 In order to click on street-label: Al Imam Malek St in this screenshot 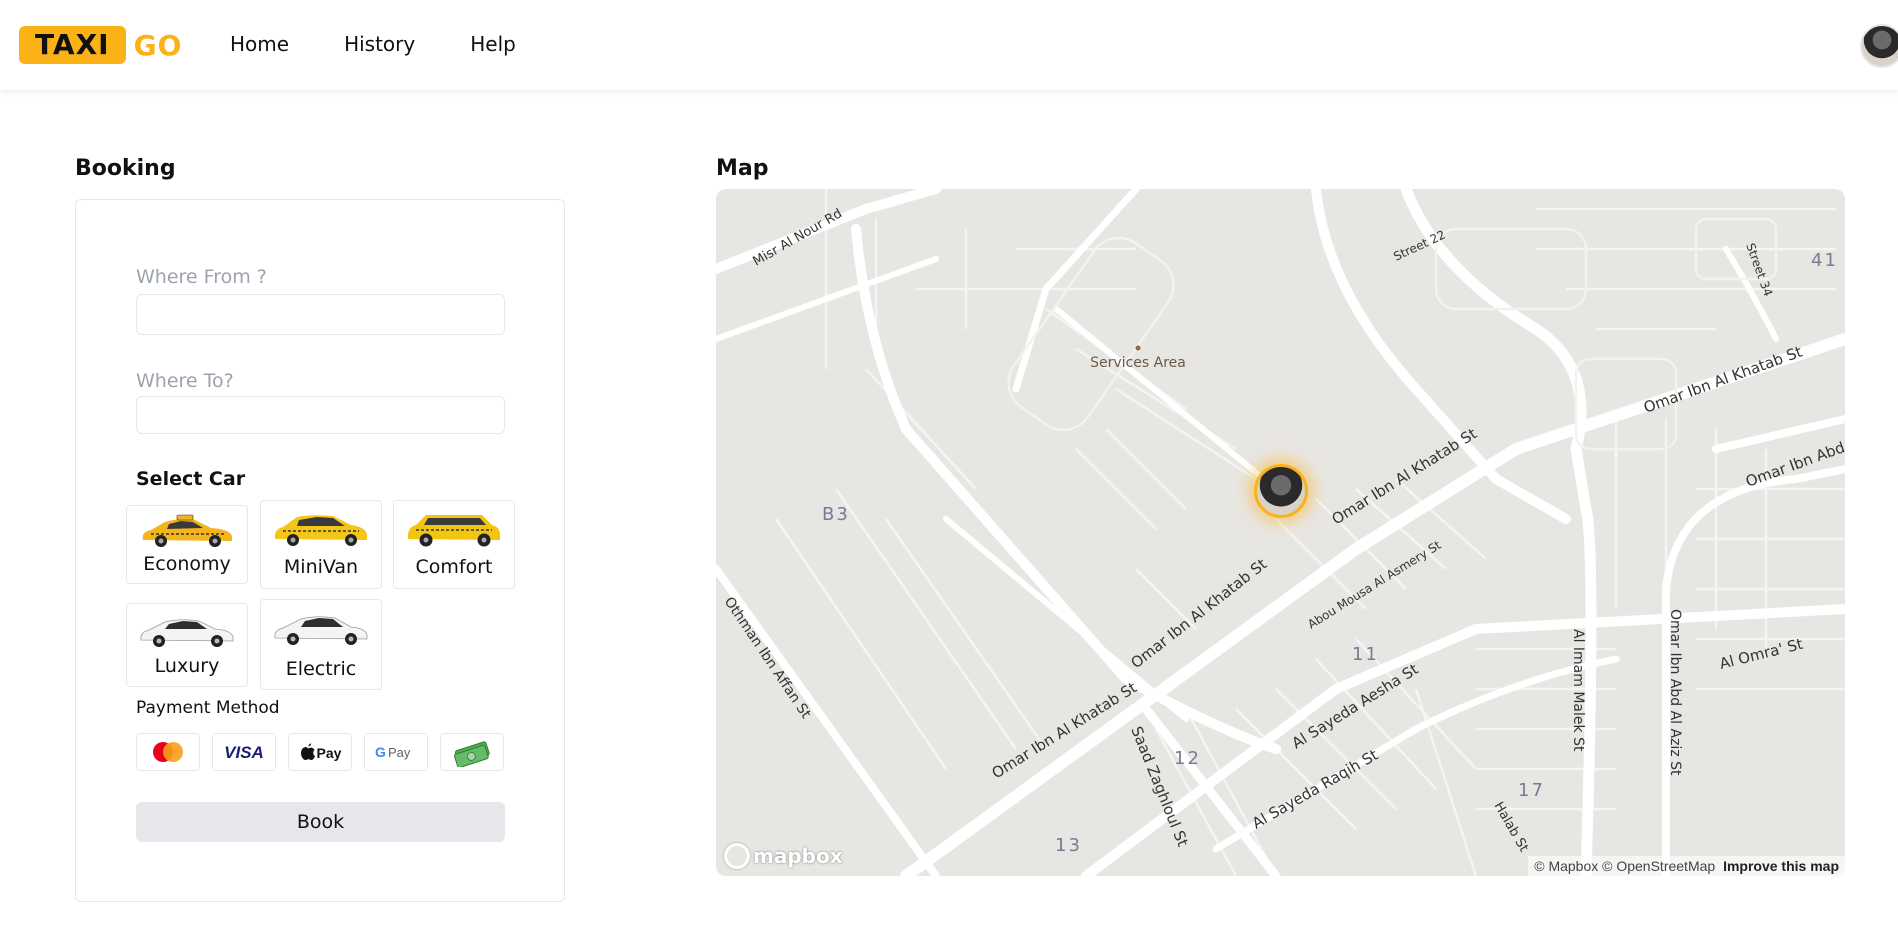, I will do `click(1578, 690)`.